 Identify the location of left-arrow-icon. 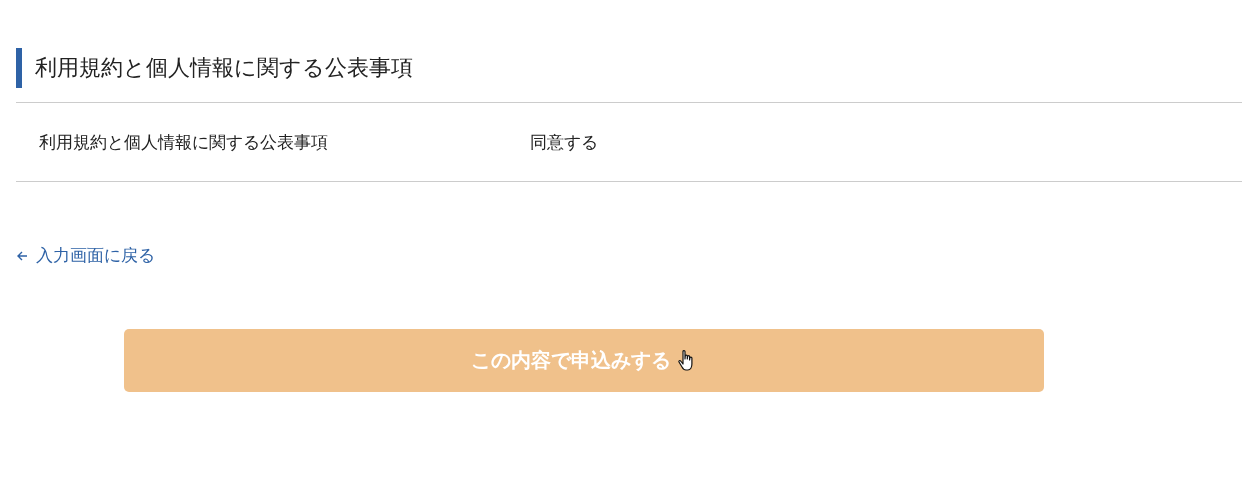
(22, 255).